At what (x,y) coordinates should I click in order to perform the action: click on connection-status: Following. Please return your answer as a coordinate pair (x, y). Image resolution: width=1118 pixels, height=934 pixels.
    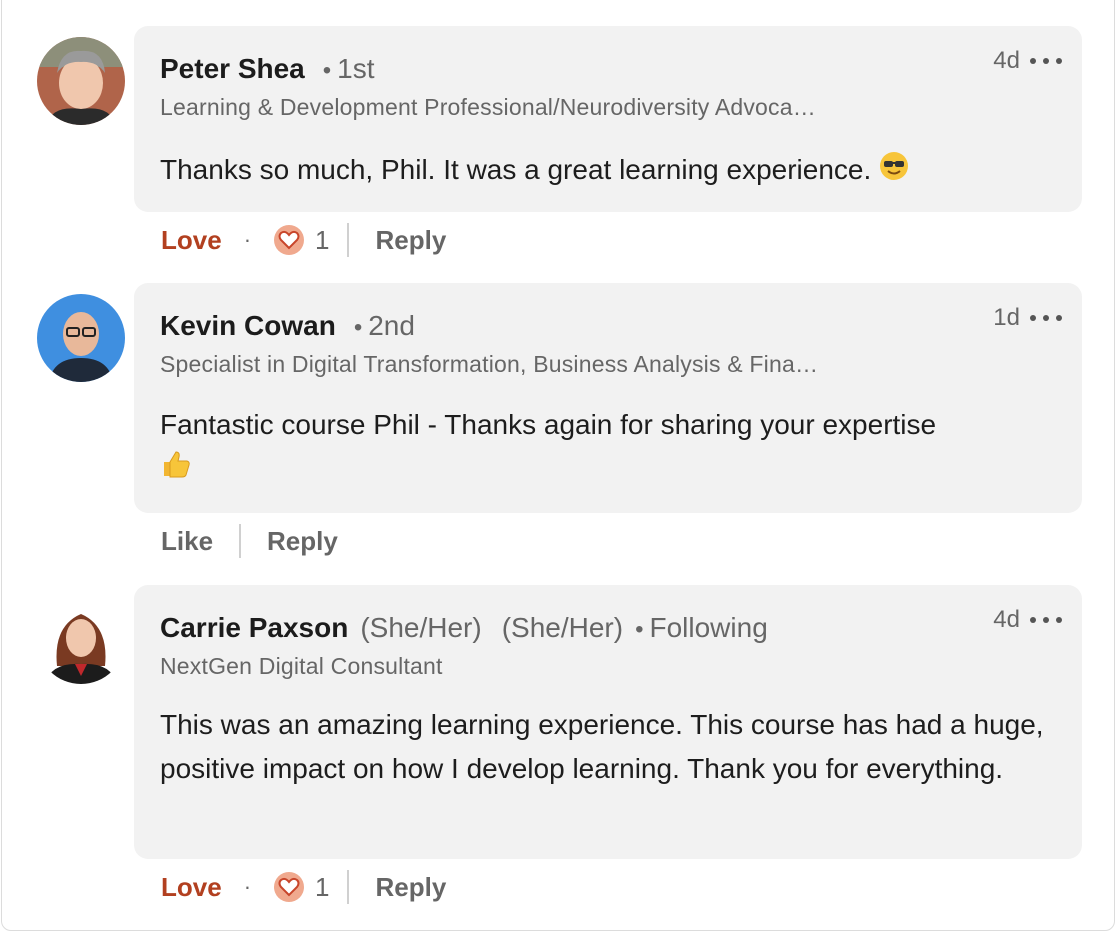
    Looking at the image, I should click on (708, 627).